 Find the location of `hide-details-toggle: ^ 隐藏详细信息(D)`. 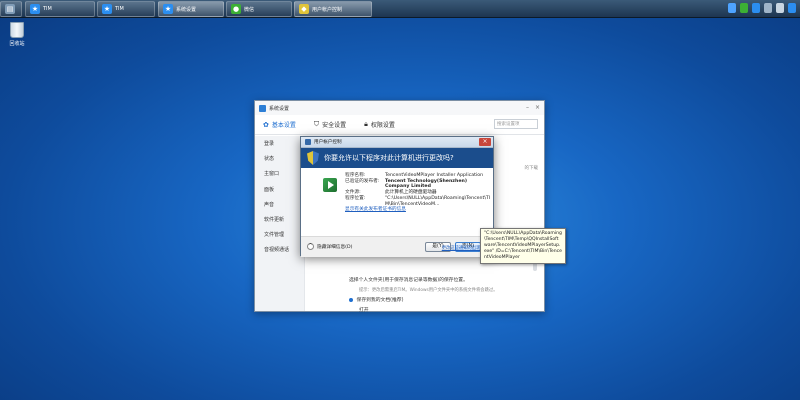

hide-details-toggle: ^ 隐藏详细信息(D) is located at coordinates (329, 246).